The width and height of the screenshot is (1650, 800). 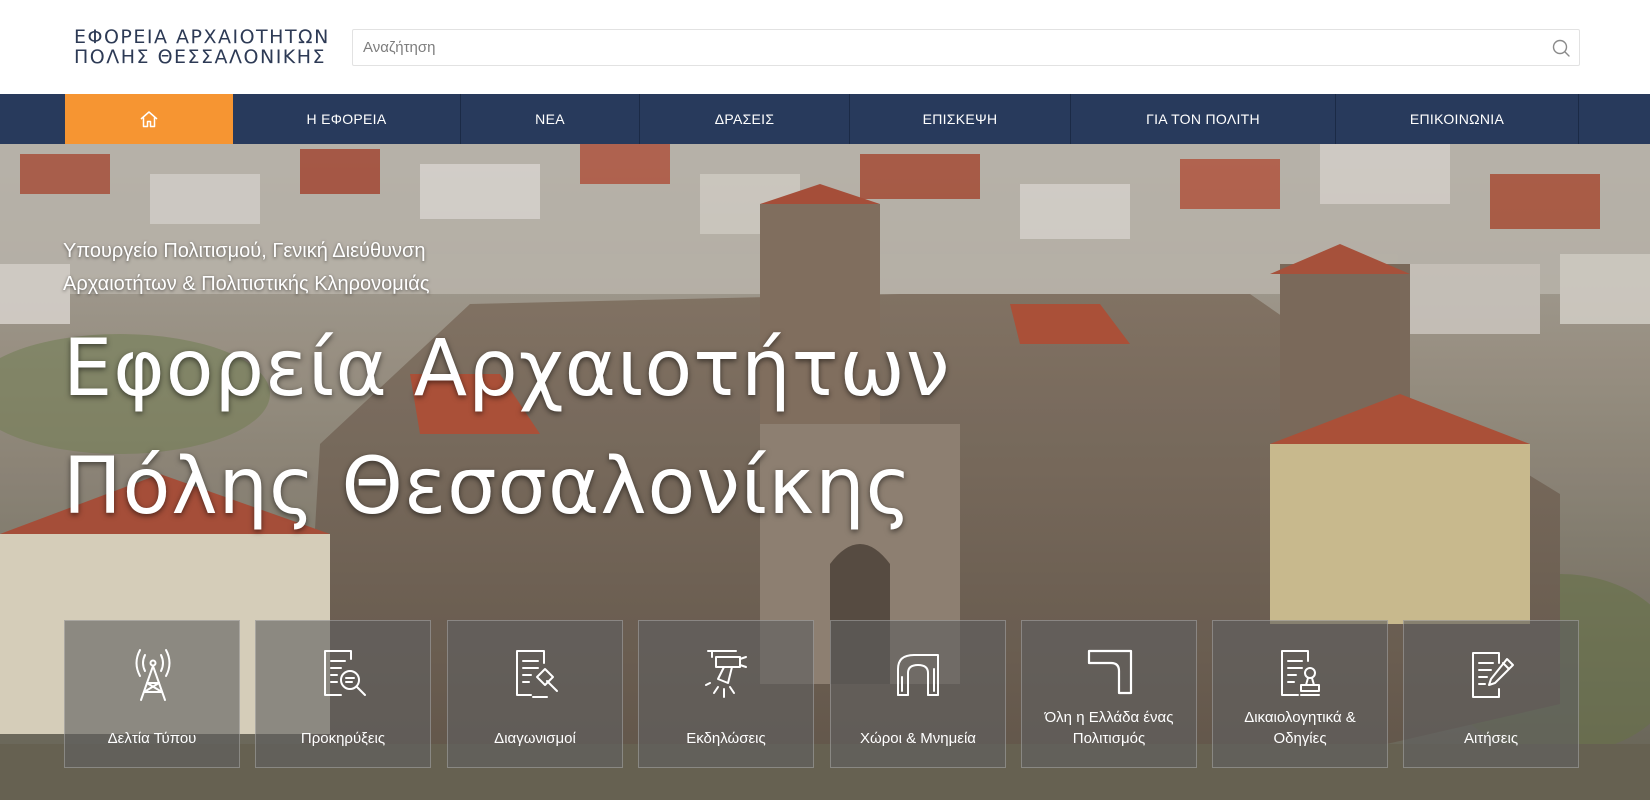 I want to click on document-stamp-icon, so click(x=1300, y=673).